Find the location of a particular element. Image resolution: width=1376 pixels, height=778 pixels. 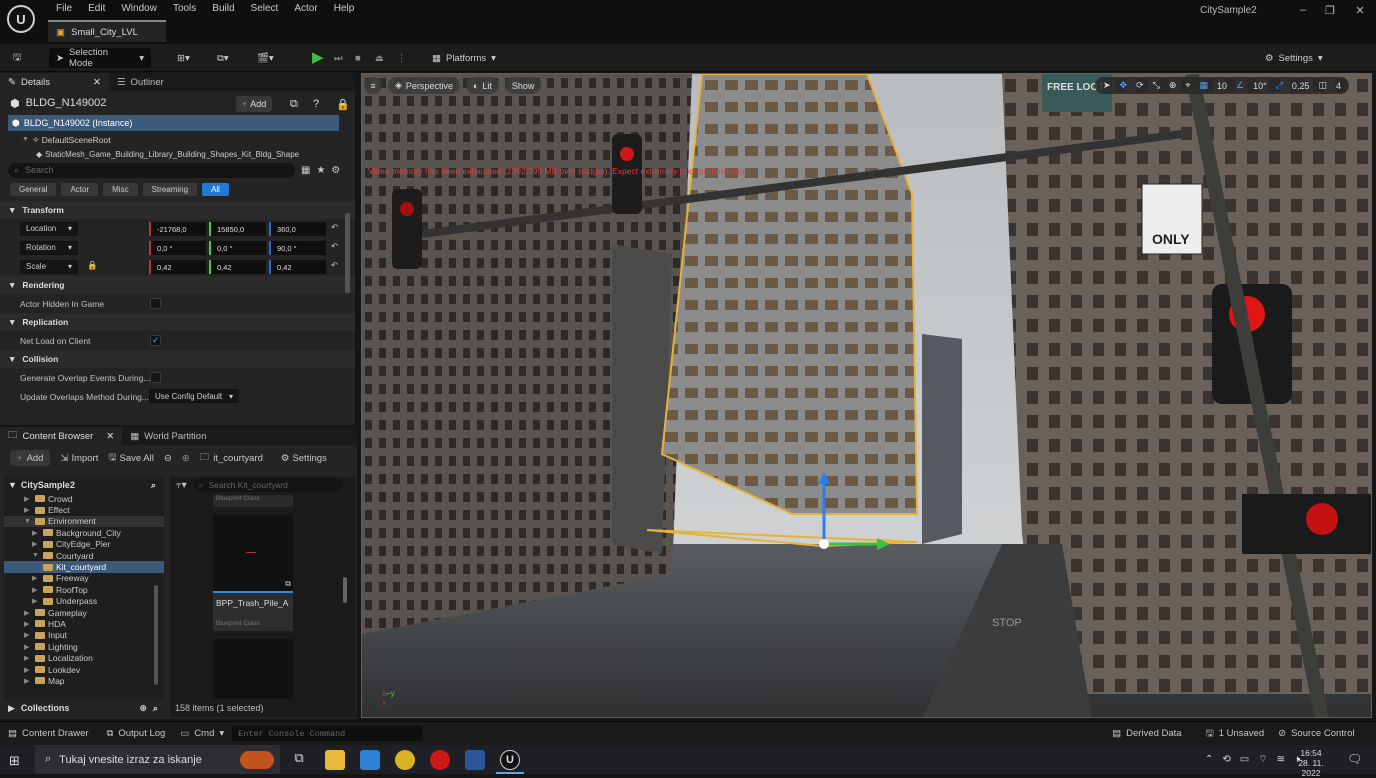

back-icon: ⊖ is located at coordinates (168, 458).